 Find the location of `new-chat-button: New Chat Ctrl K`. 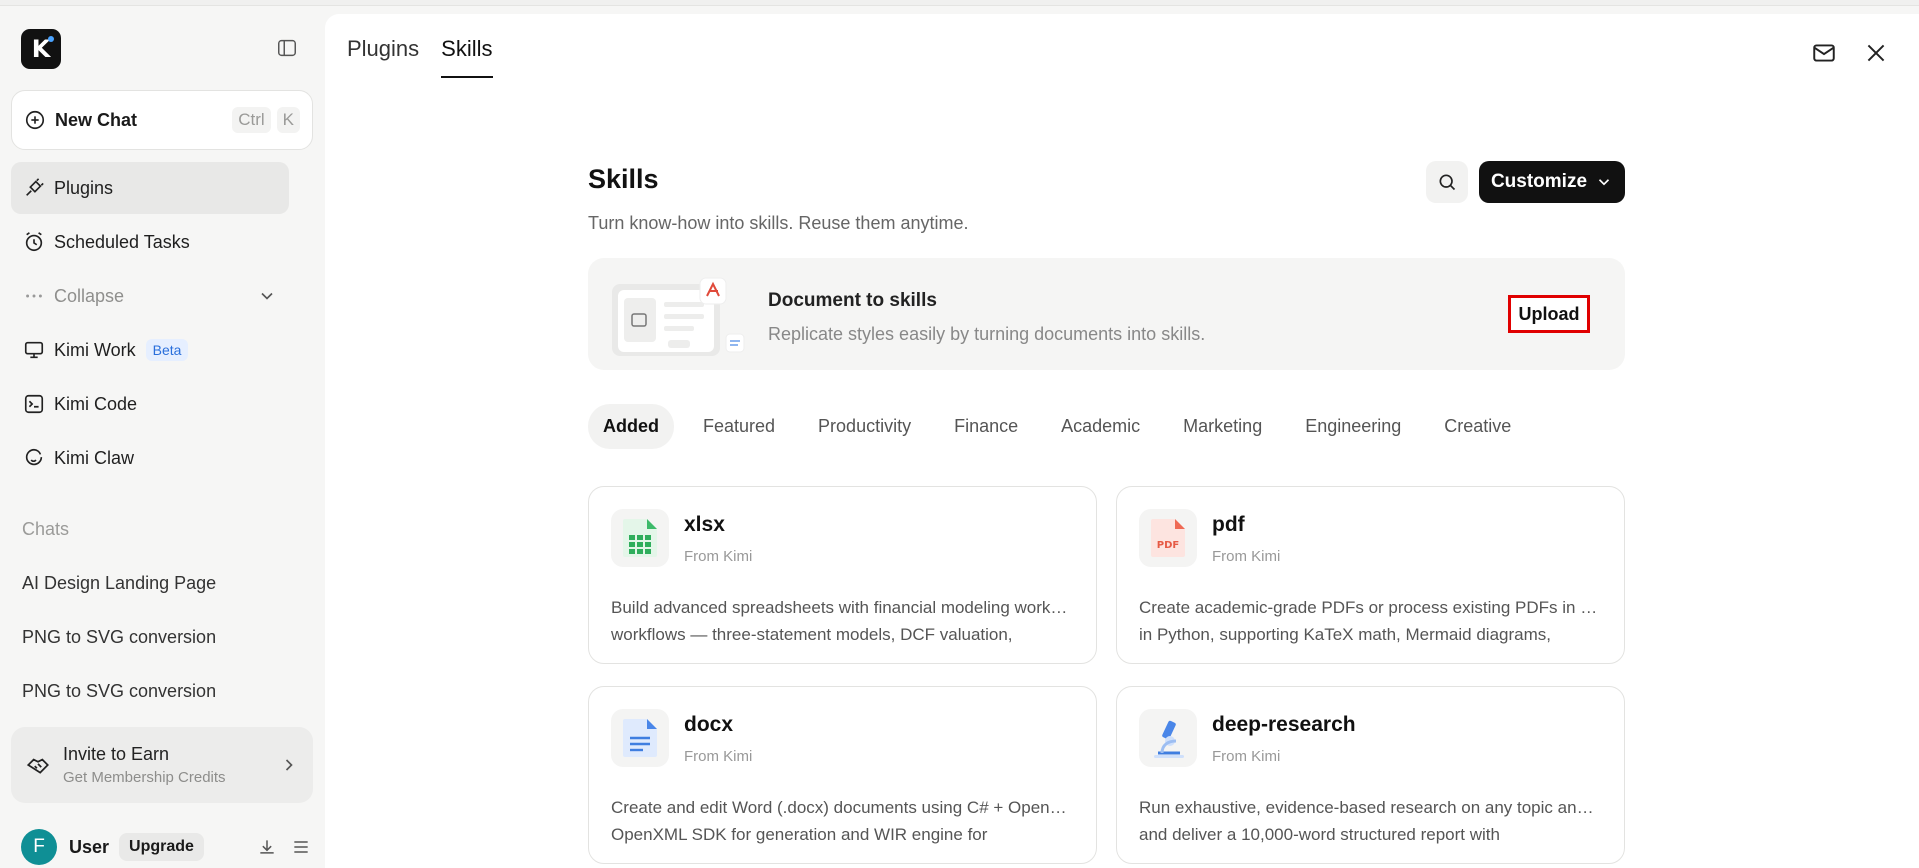

new-chat-button: New Chat Ctrl K is located at coordinates (162, 120).